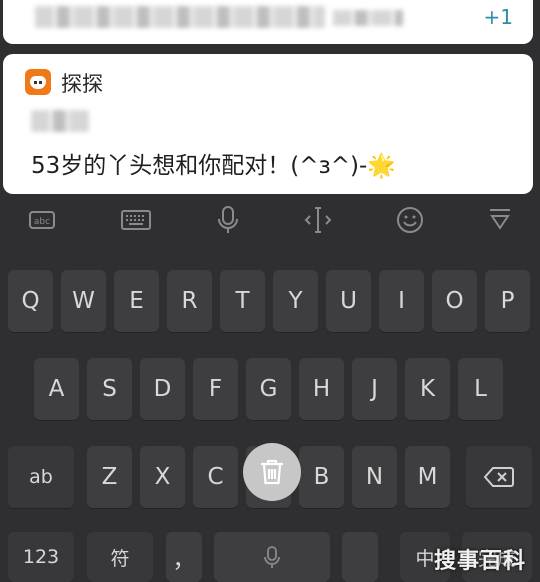 This screenshot has width=540, height=582. I want to click on key-j: J, so click(374, 389).